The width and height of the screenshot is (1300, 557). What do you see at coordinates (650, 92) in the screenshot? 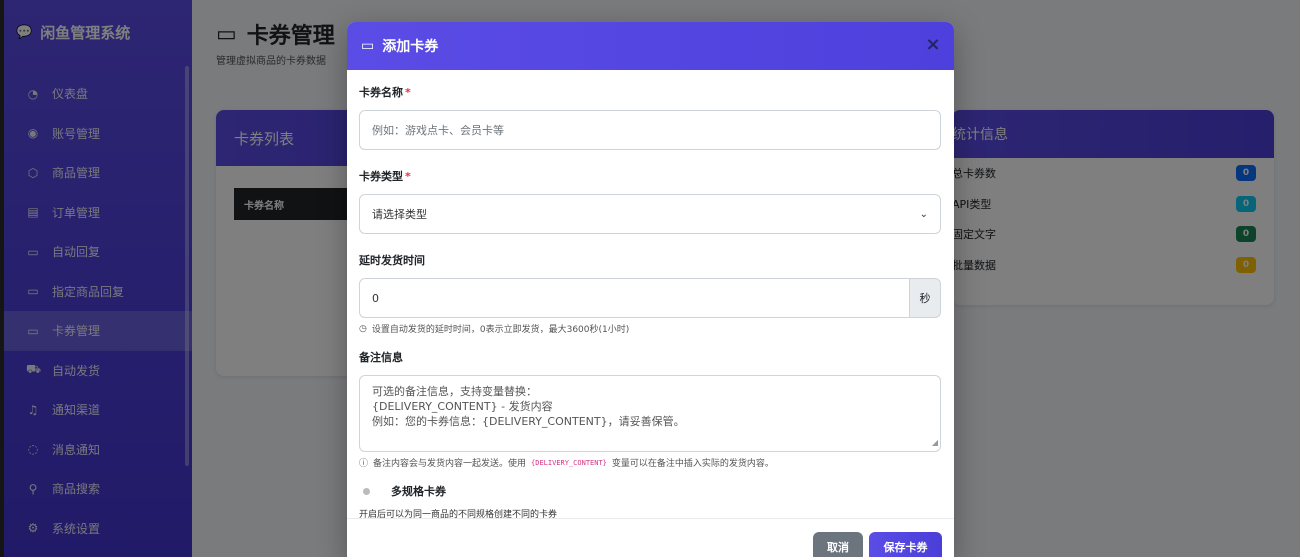
I see `name-label: 卡券名称 *` at bounding box center [650, 92].